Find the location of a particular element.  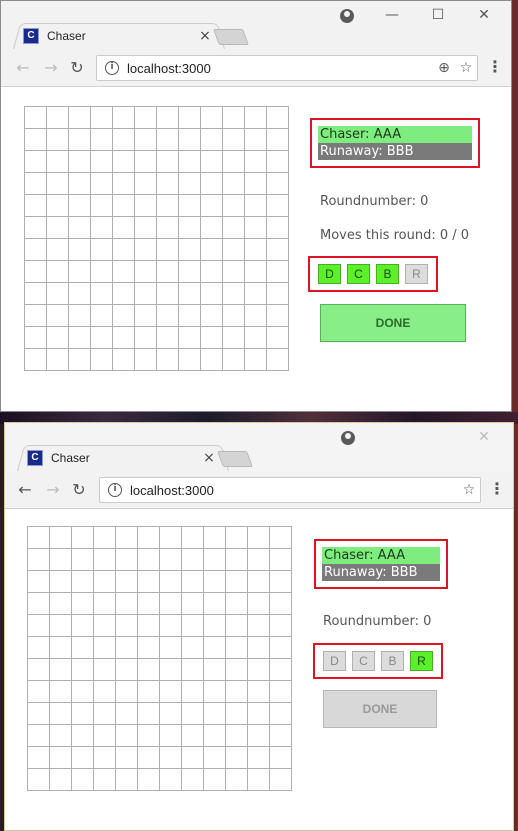

profile-icon is located at coordinates (348, 438).